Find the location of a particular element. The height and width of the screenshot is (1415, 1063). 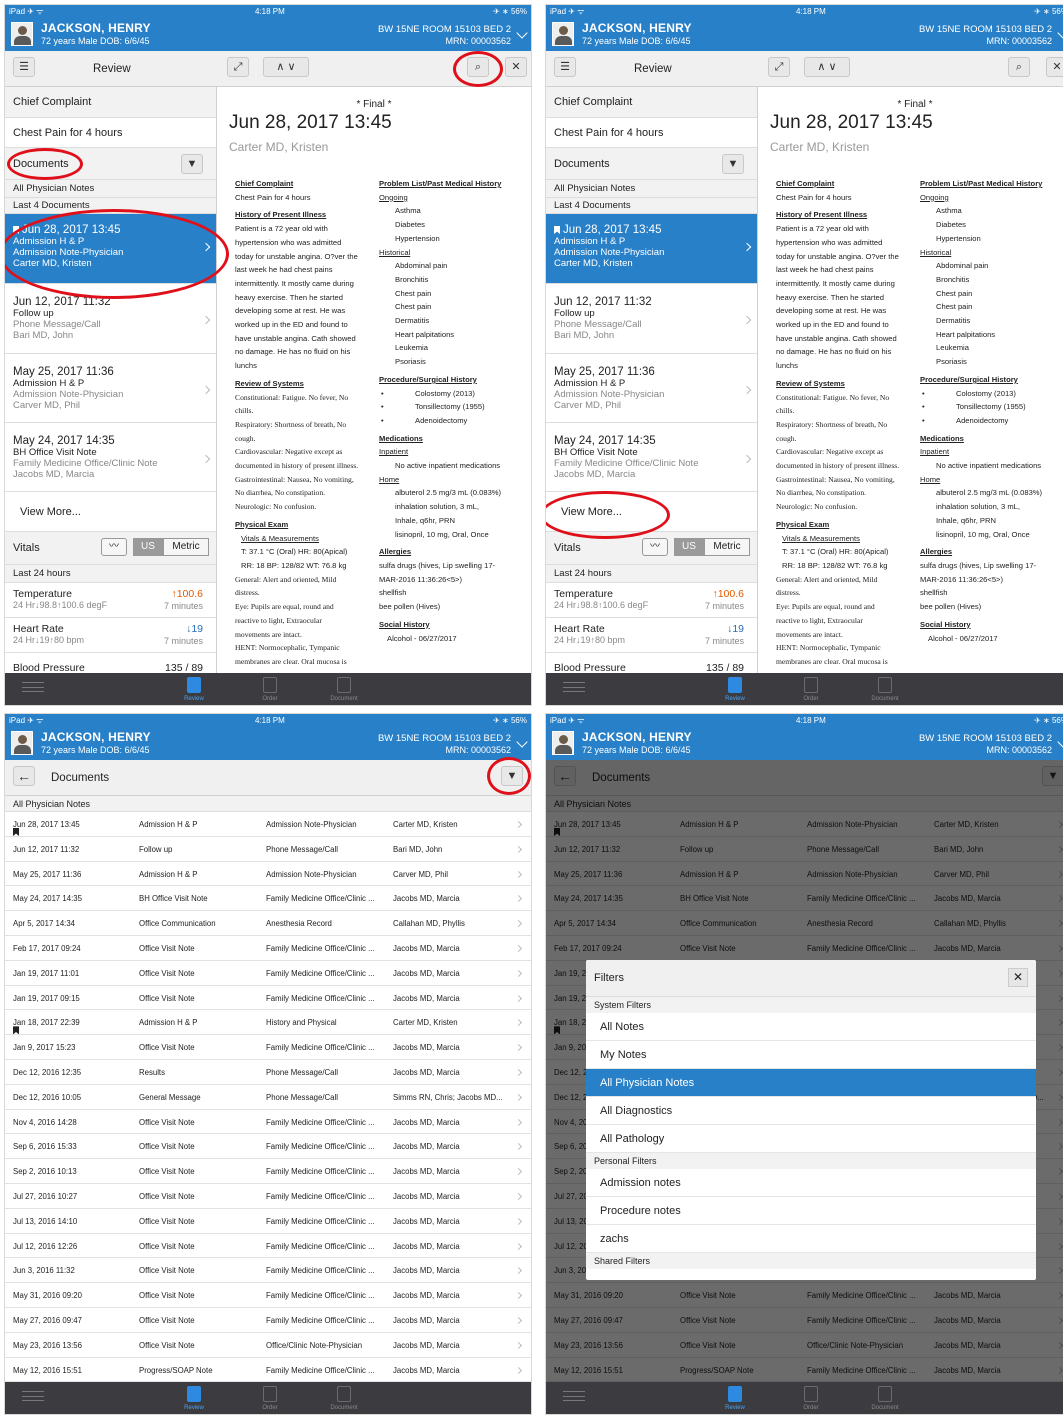

list-header: All Physician Notes is located at coordinates (268, 804).